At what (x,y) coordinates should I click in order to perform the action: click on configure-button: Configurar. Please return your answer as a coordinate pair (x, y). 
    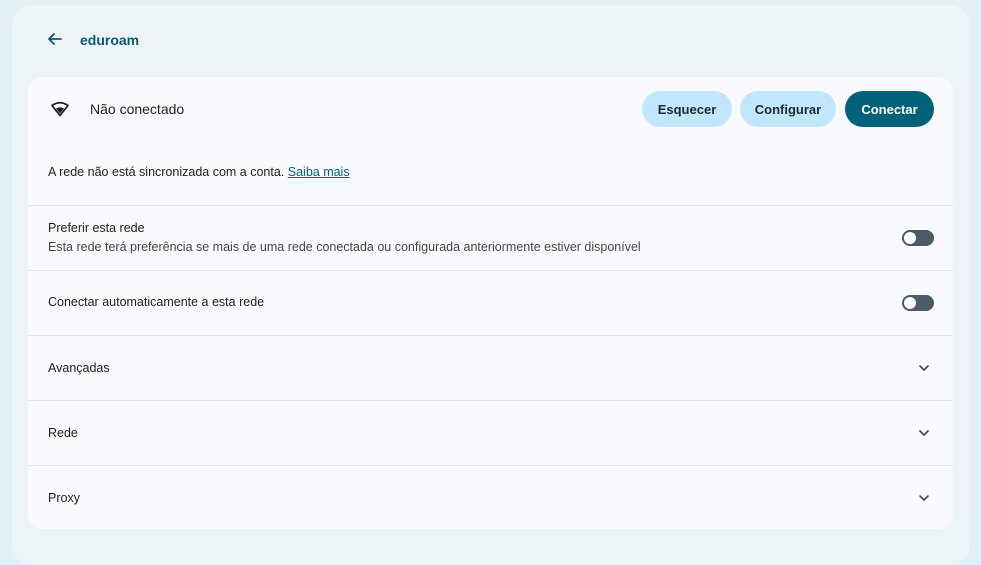
    Looking at the image, I should click on (788, 109).